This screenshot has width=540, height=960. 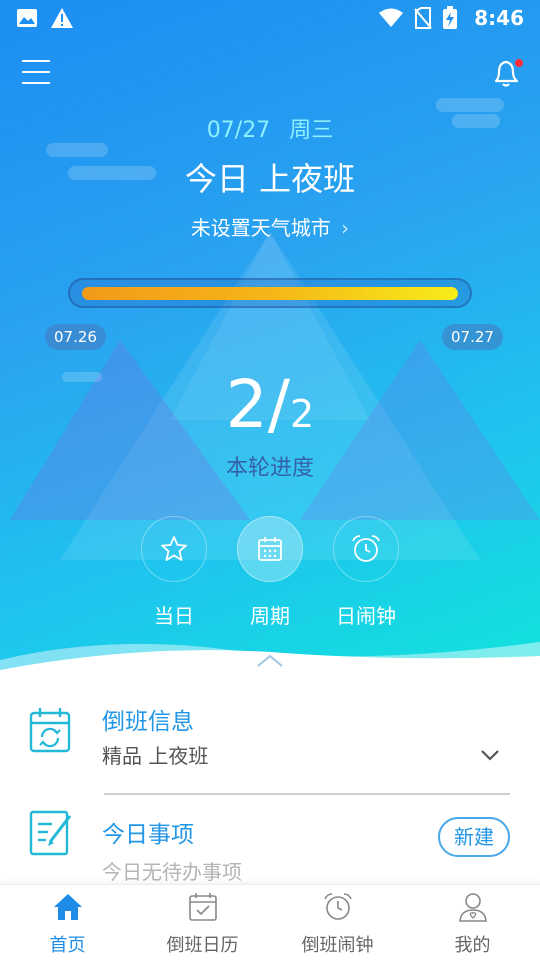 What do you see at coordinates (202, 922) in the screenshot?
I see `nav-shift-calendar: 倒班日历` at bounding box center [202, 922].